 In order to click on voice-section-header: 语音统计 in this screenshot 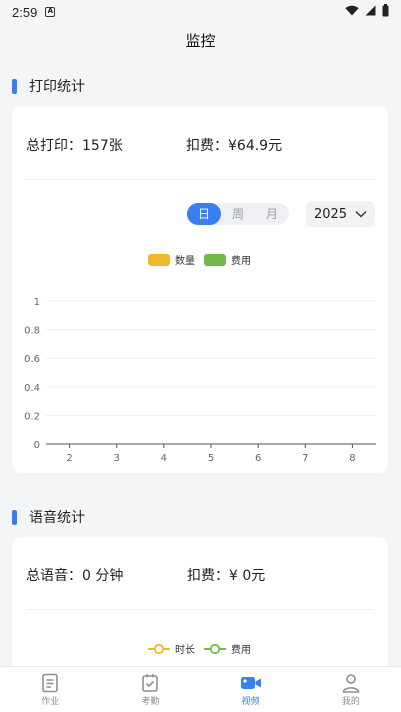, I will do `click(48, 517)`.